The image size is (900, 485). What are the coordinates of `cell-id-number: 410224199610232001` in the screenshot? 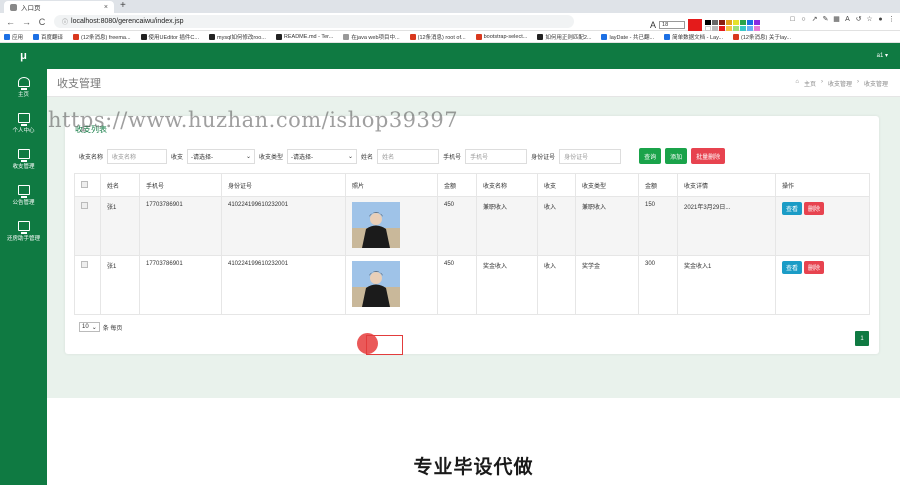 It's located at (283, 226).